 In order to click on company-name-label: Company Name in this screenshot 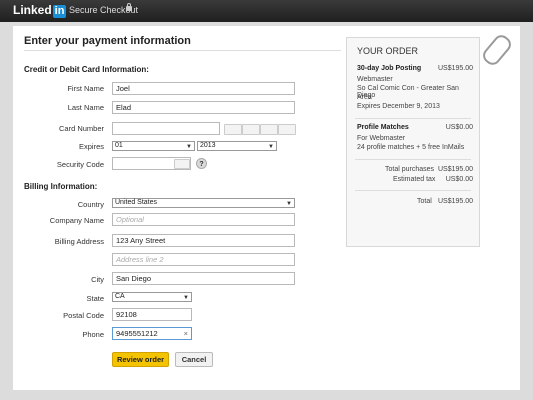, I will do `click(76, 220)`.